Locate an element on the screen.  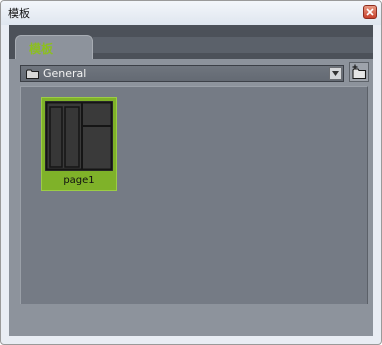
tab-strip is located at coordinates (233, 45).